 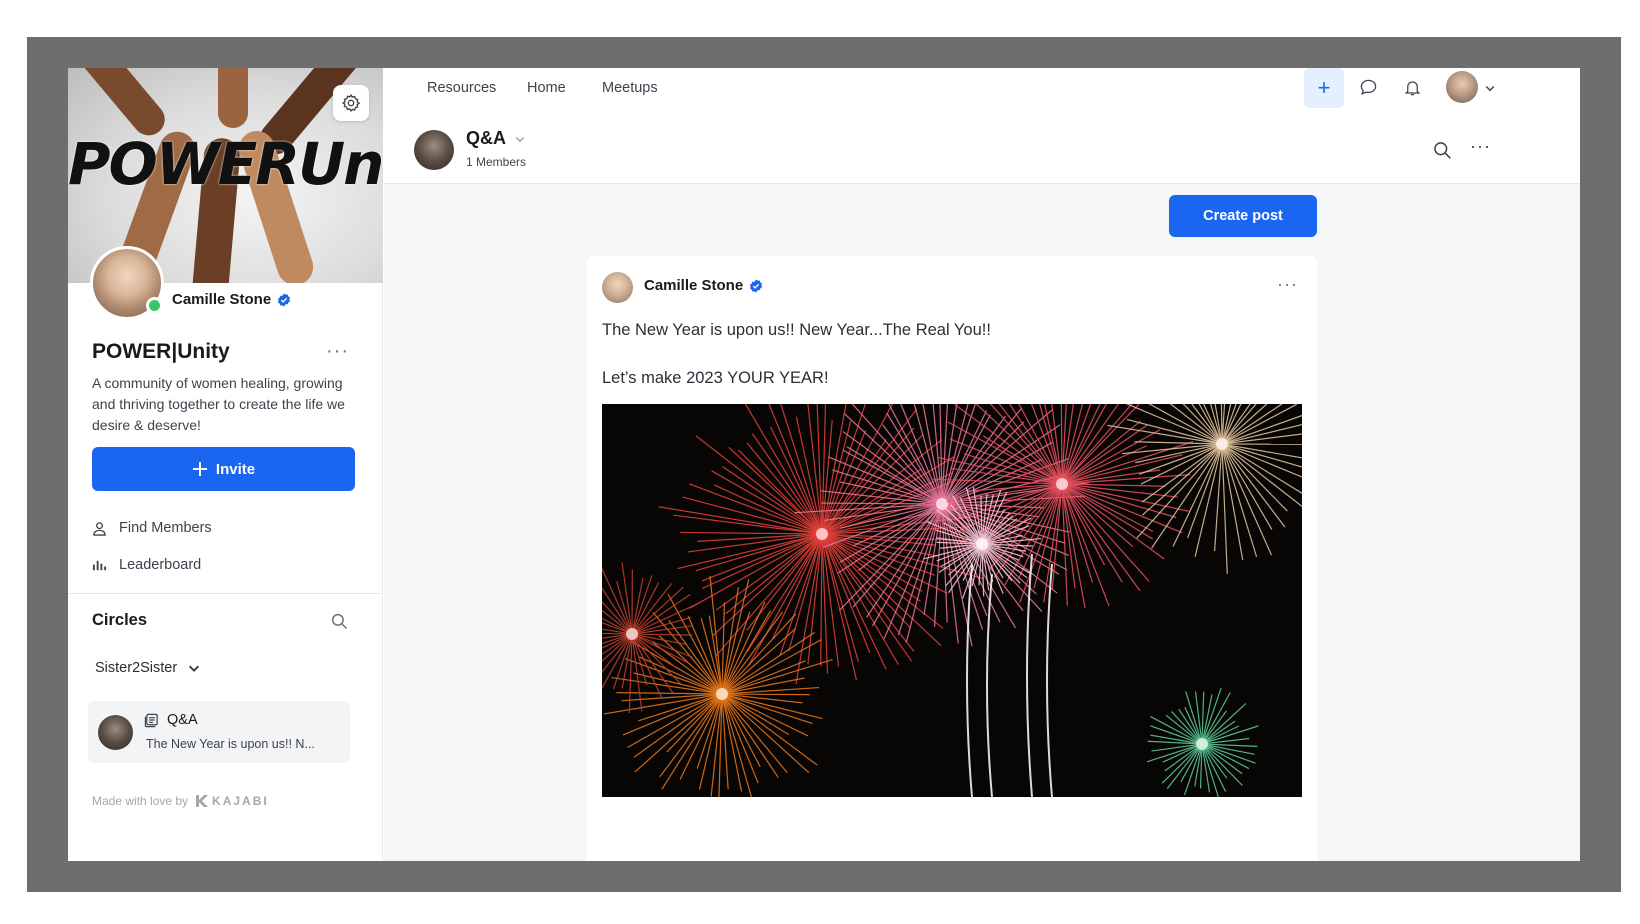 I want to click on circles-search-button, so click(x=339, y=623).